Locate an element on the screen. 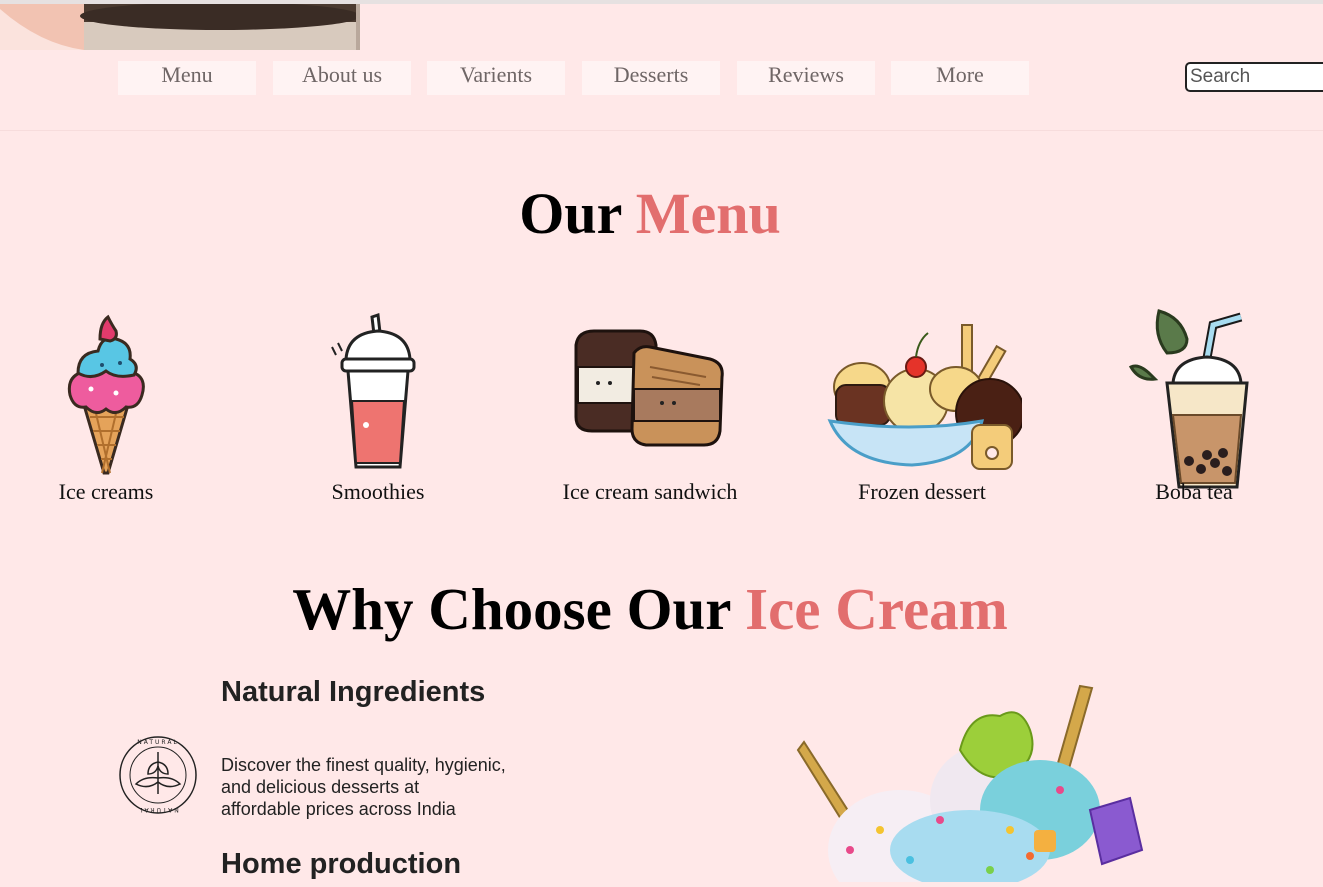  menu-title-prefix: Our is located at coordinates (570, 213).